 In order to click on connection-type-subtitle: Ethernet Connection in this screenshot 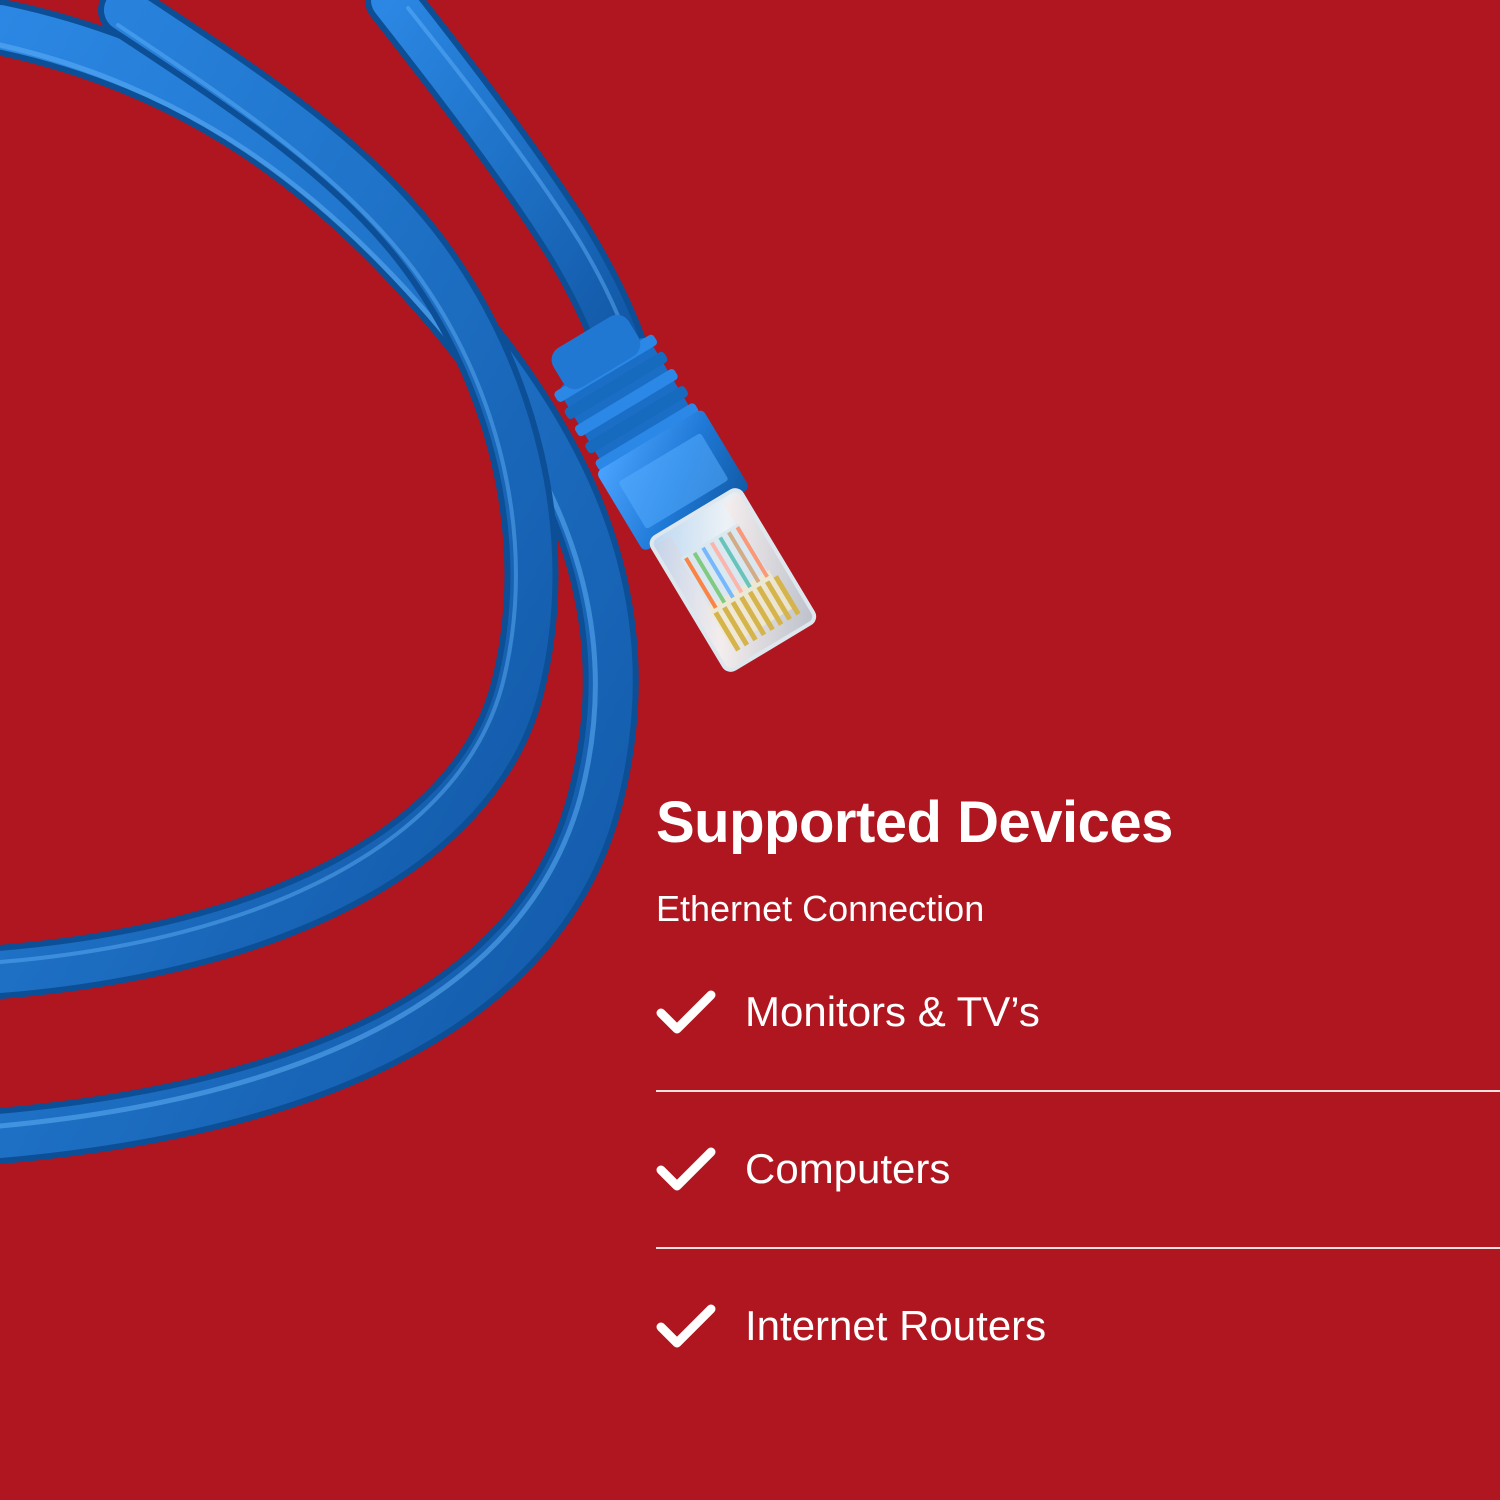, I will do `click(820, 908)`.